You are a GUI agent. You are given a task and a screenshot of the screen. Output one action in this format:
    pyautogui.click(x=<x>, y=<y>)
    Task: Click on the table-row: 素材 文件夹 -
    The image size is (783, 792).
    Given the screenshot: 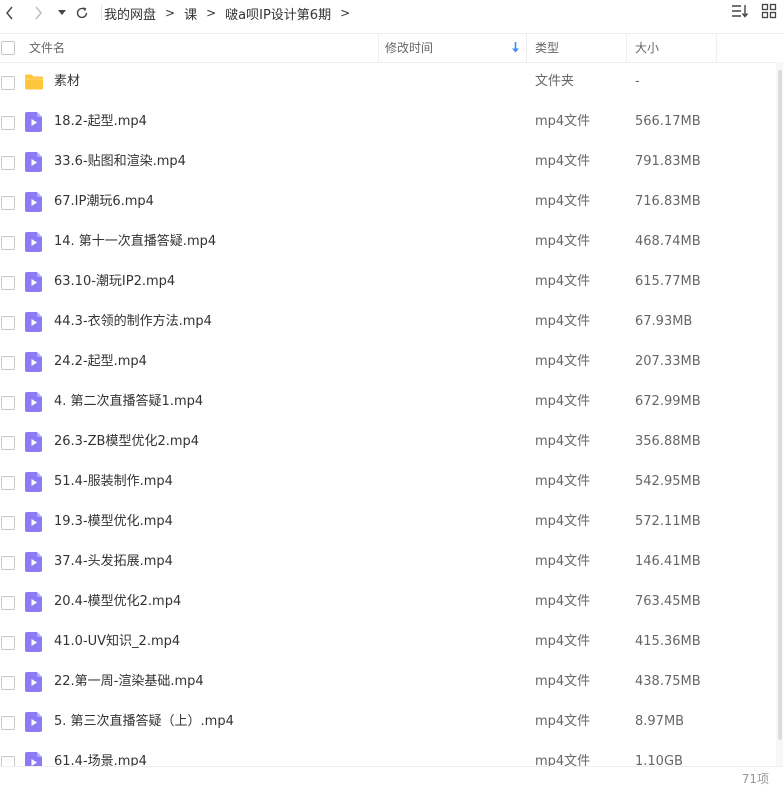 What is the action you would take?
    pyautogui.click(x=387, y=82)
    